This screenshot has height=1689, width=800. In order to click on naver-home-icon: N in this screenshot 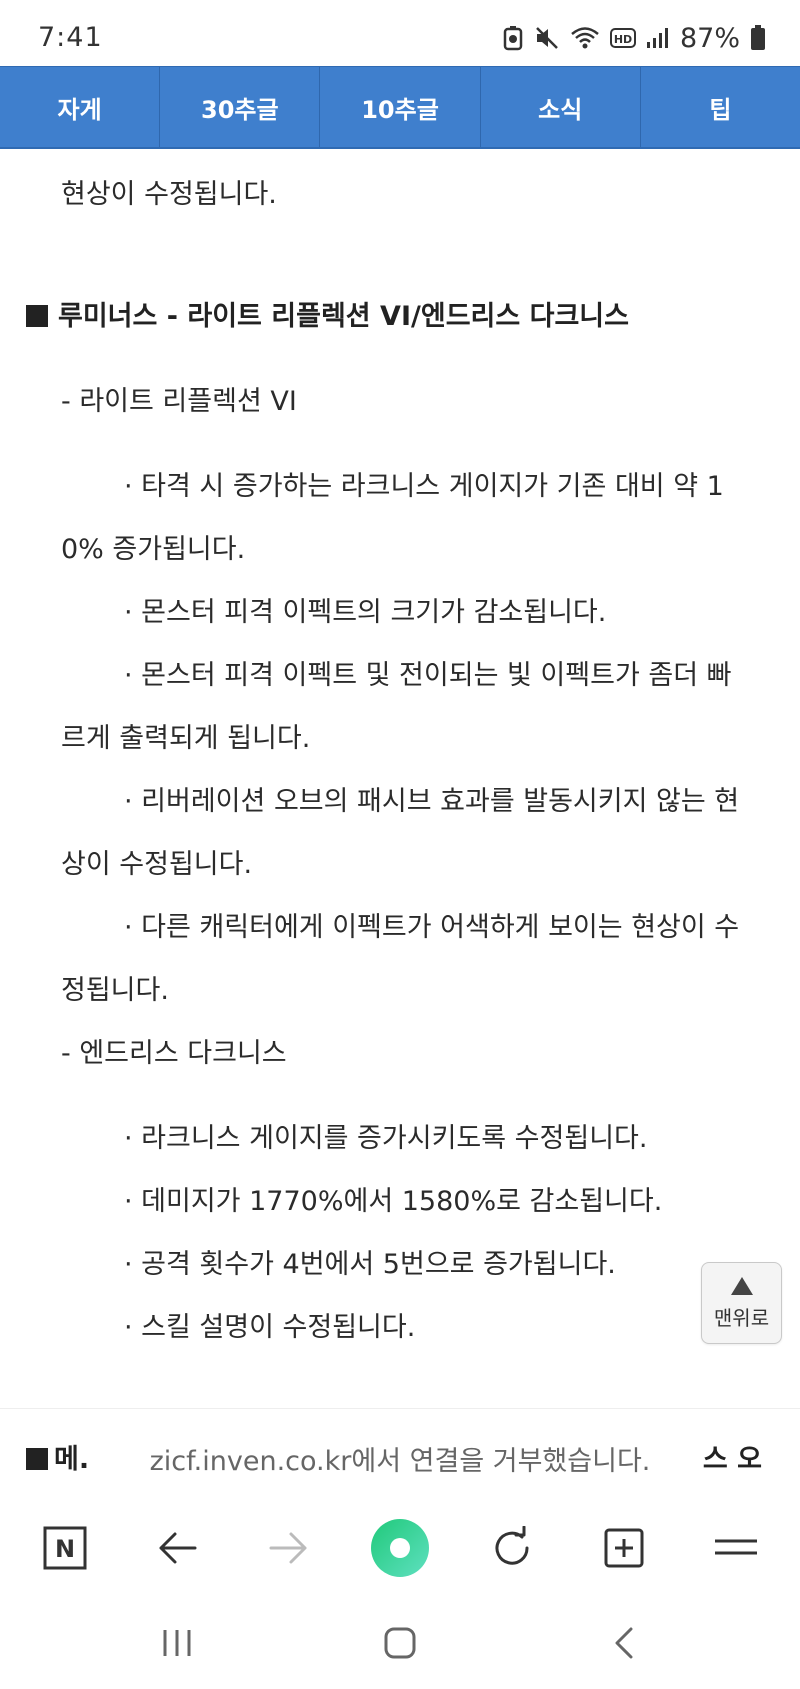, I will do `click(65, 1548)`.